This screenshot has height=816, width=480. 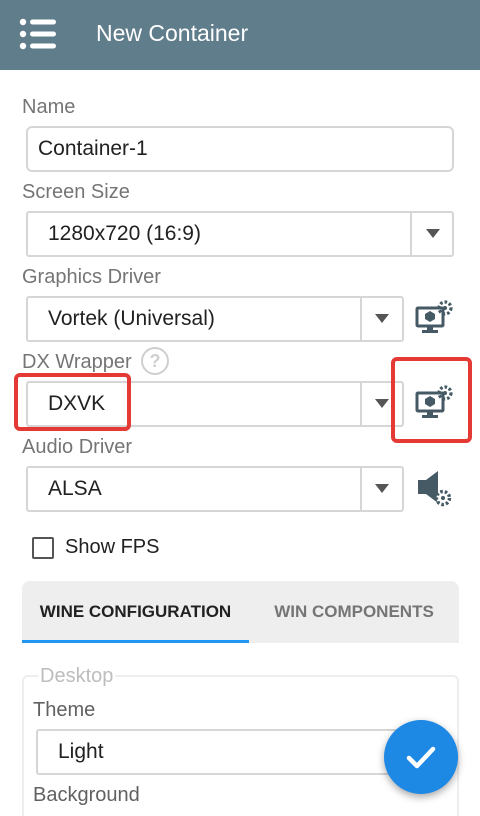 I want to click on graphics-driver-value: Vortek (Universal), so click(x=131, y=318).